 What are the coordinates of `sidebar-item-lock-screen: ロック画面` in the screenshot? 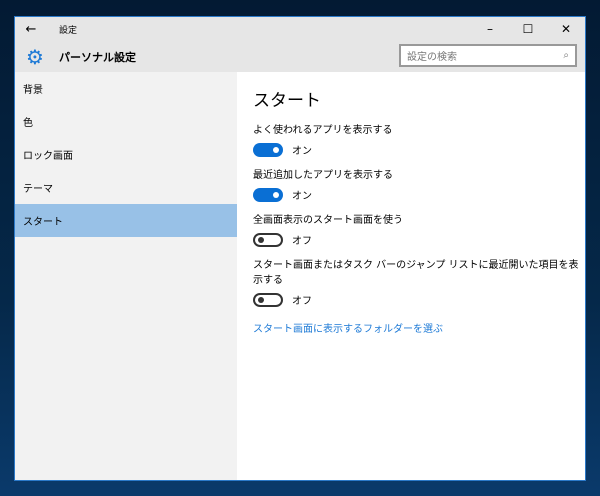 It's located at (126, 154).